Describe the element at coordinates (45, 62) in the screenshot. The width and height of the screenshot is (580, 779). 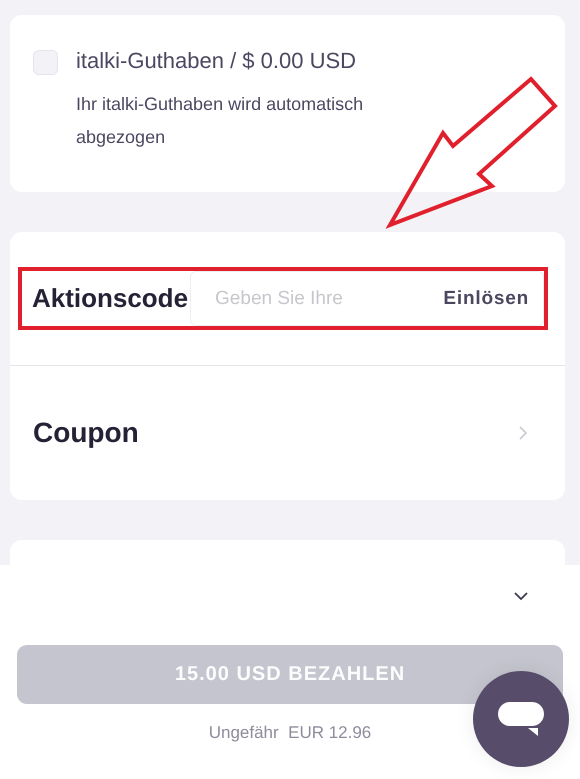
I see `checkbox` at that location.